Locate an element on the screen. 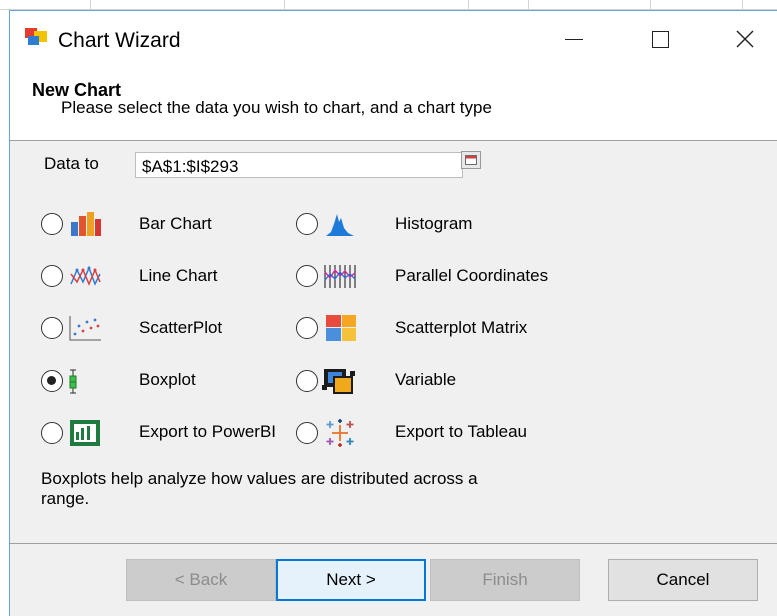  option-boxplot is located at coordinates (72, 381).